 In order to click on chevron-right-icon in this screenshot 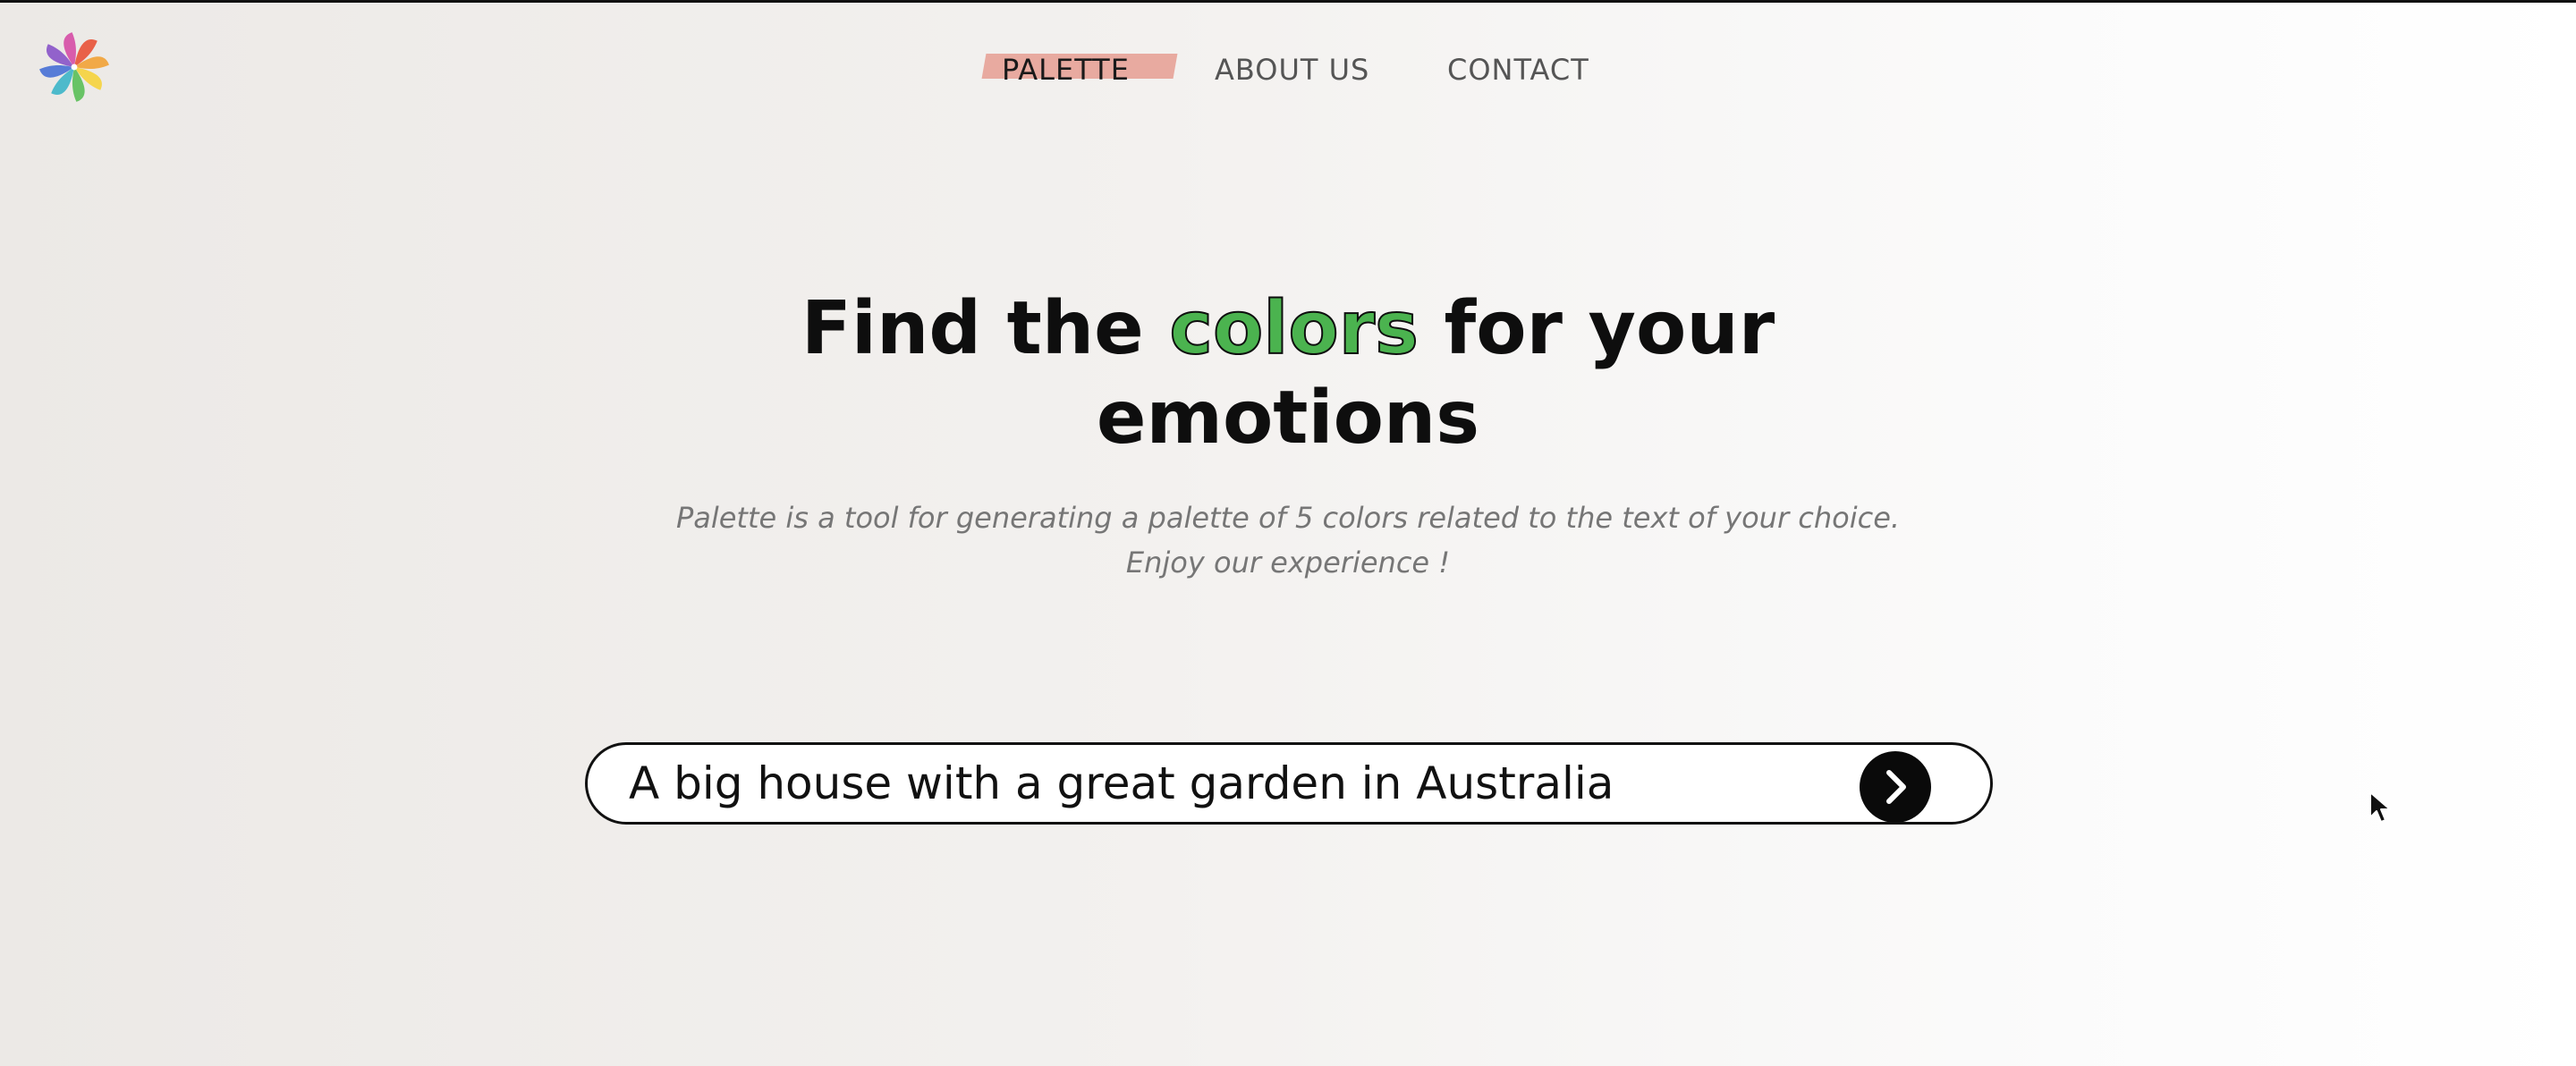, I will do `click(1896, 787)`.